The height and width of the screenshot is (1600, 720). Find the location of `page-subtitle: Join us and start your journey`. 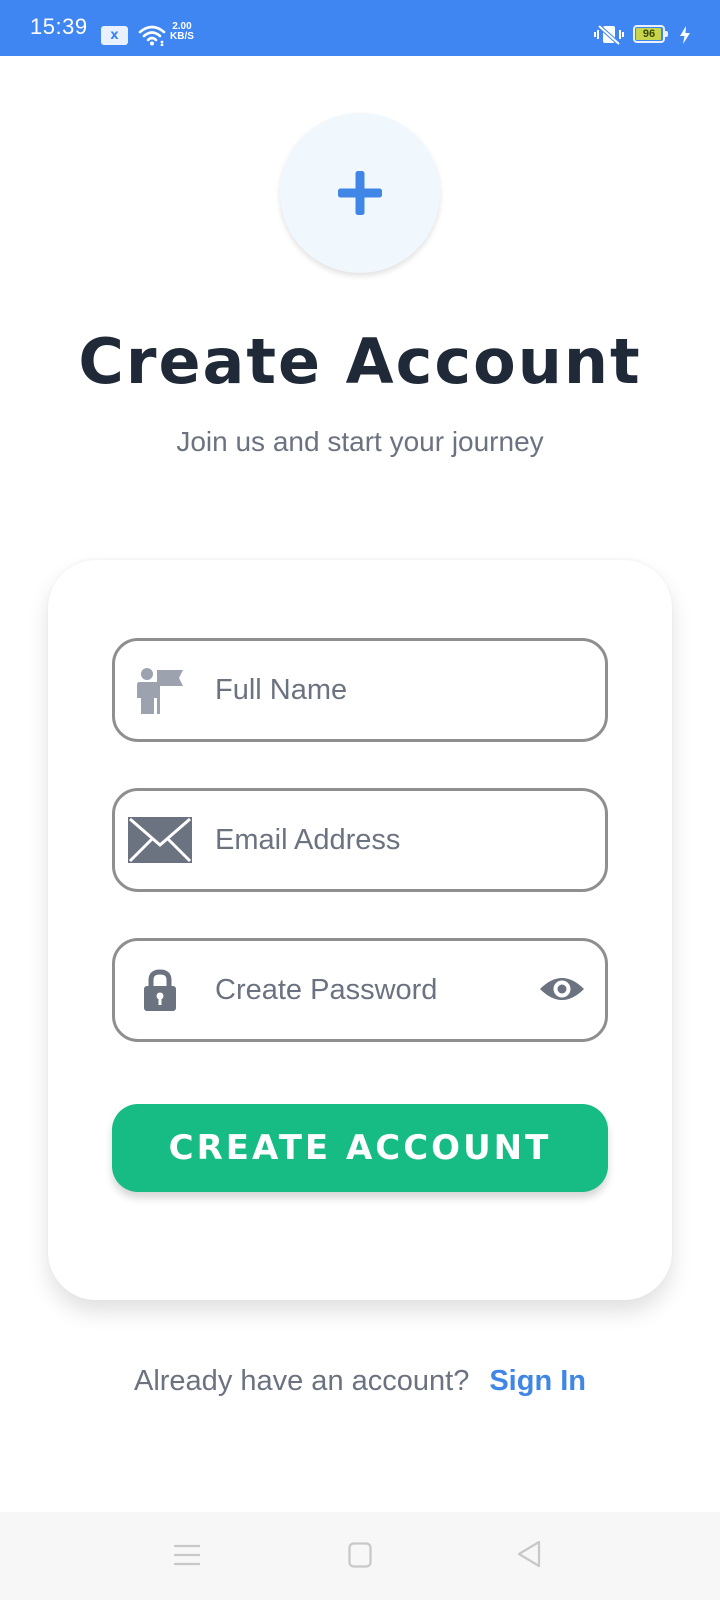

page-subtitle: Join us and start your journey is located at coordinates (360, 441).